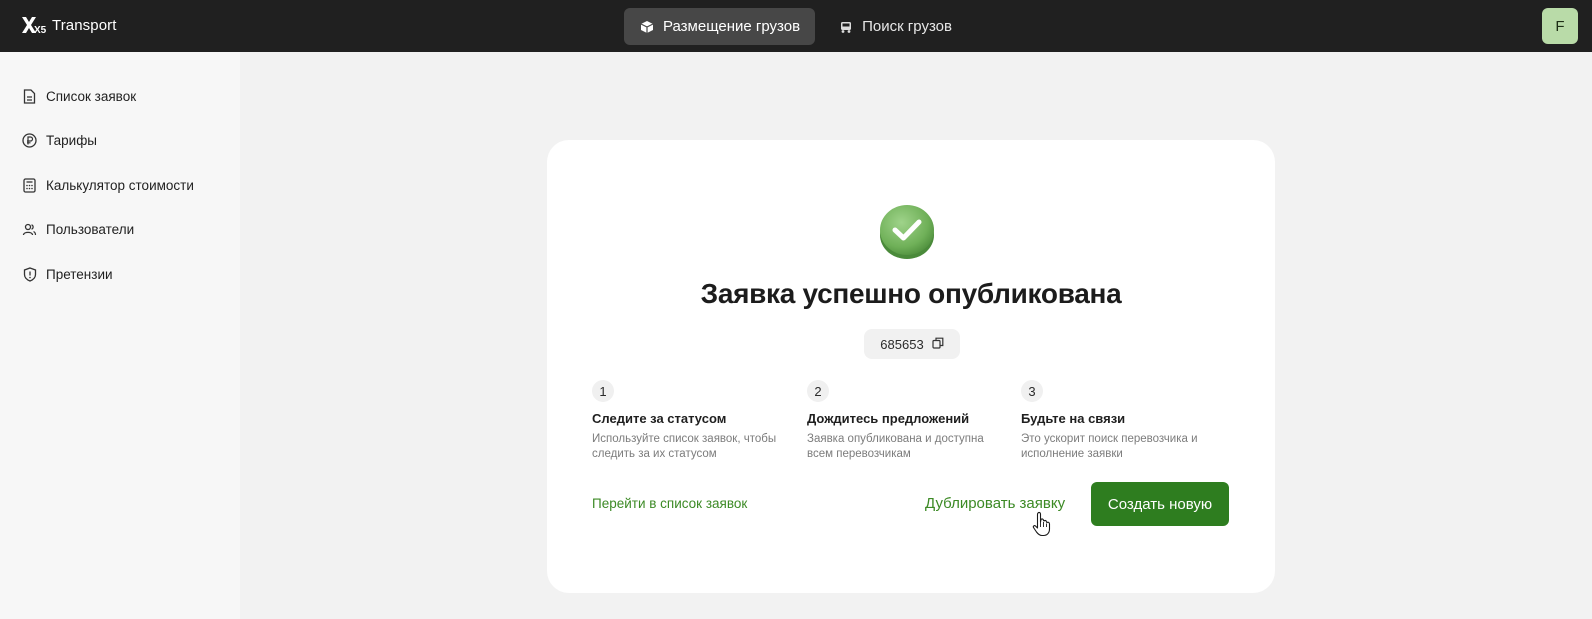  Describe the element at coordinates (818, 391) in the screenshot. I see `step-number: 2` at that location.